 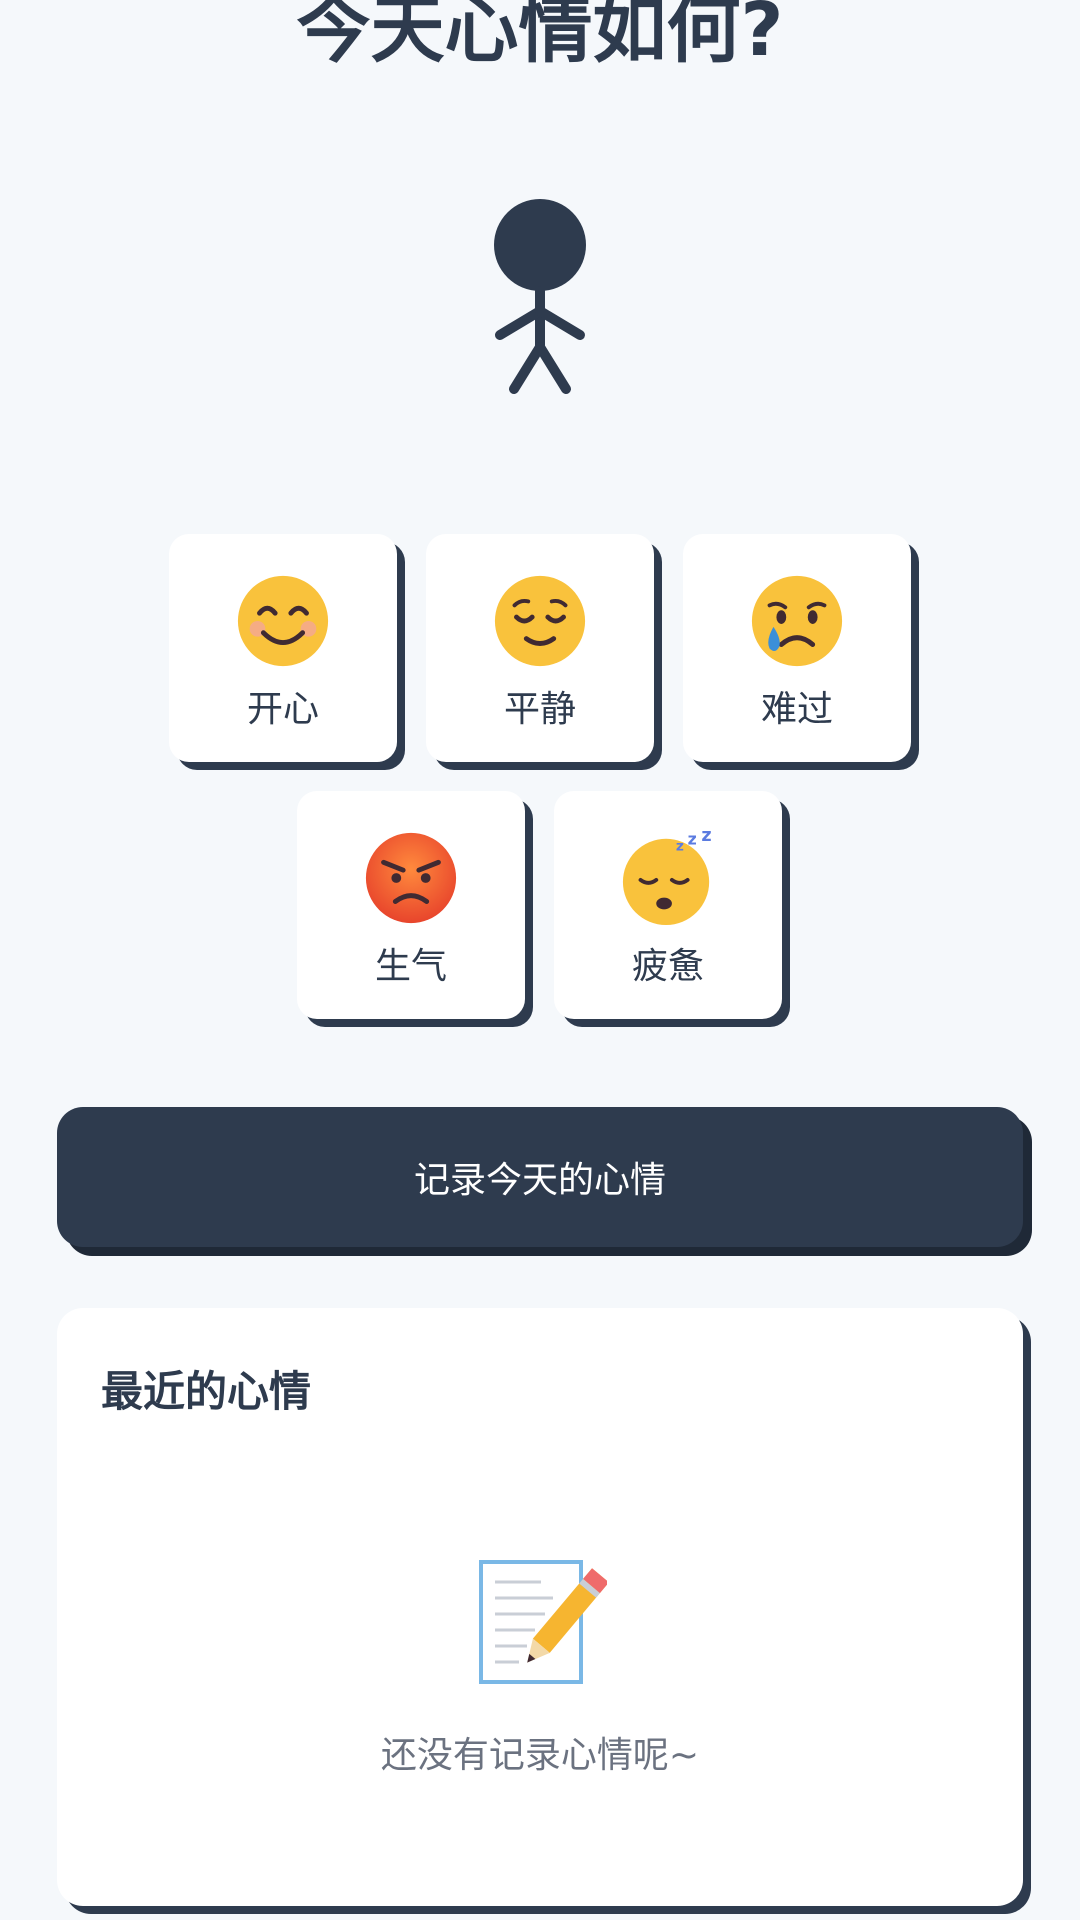 What do you see at coordinates (411, 878) in the screenshot?
I see `angry-face-icon` at bounding box center [411, 878].